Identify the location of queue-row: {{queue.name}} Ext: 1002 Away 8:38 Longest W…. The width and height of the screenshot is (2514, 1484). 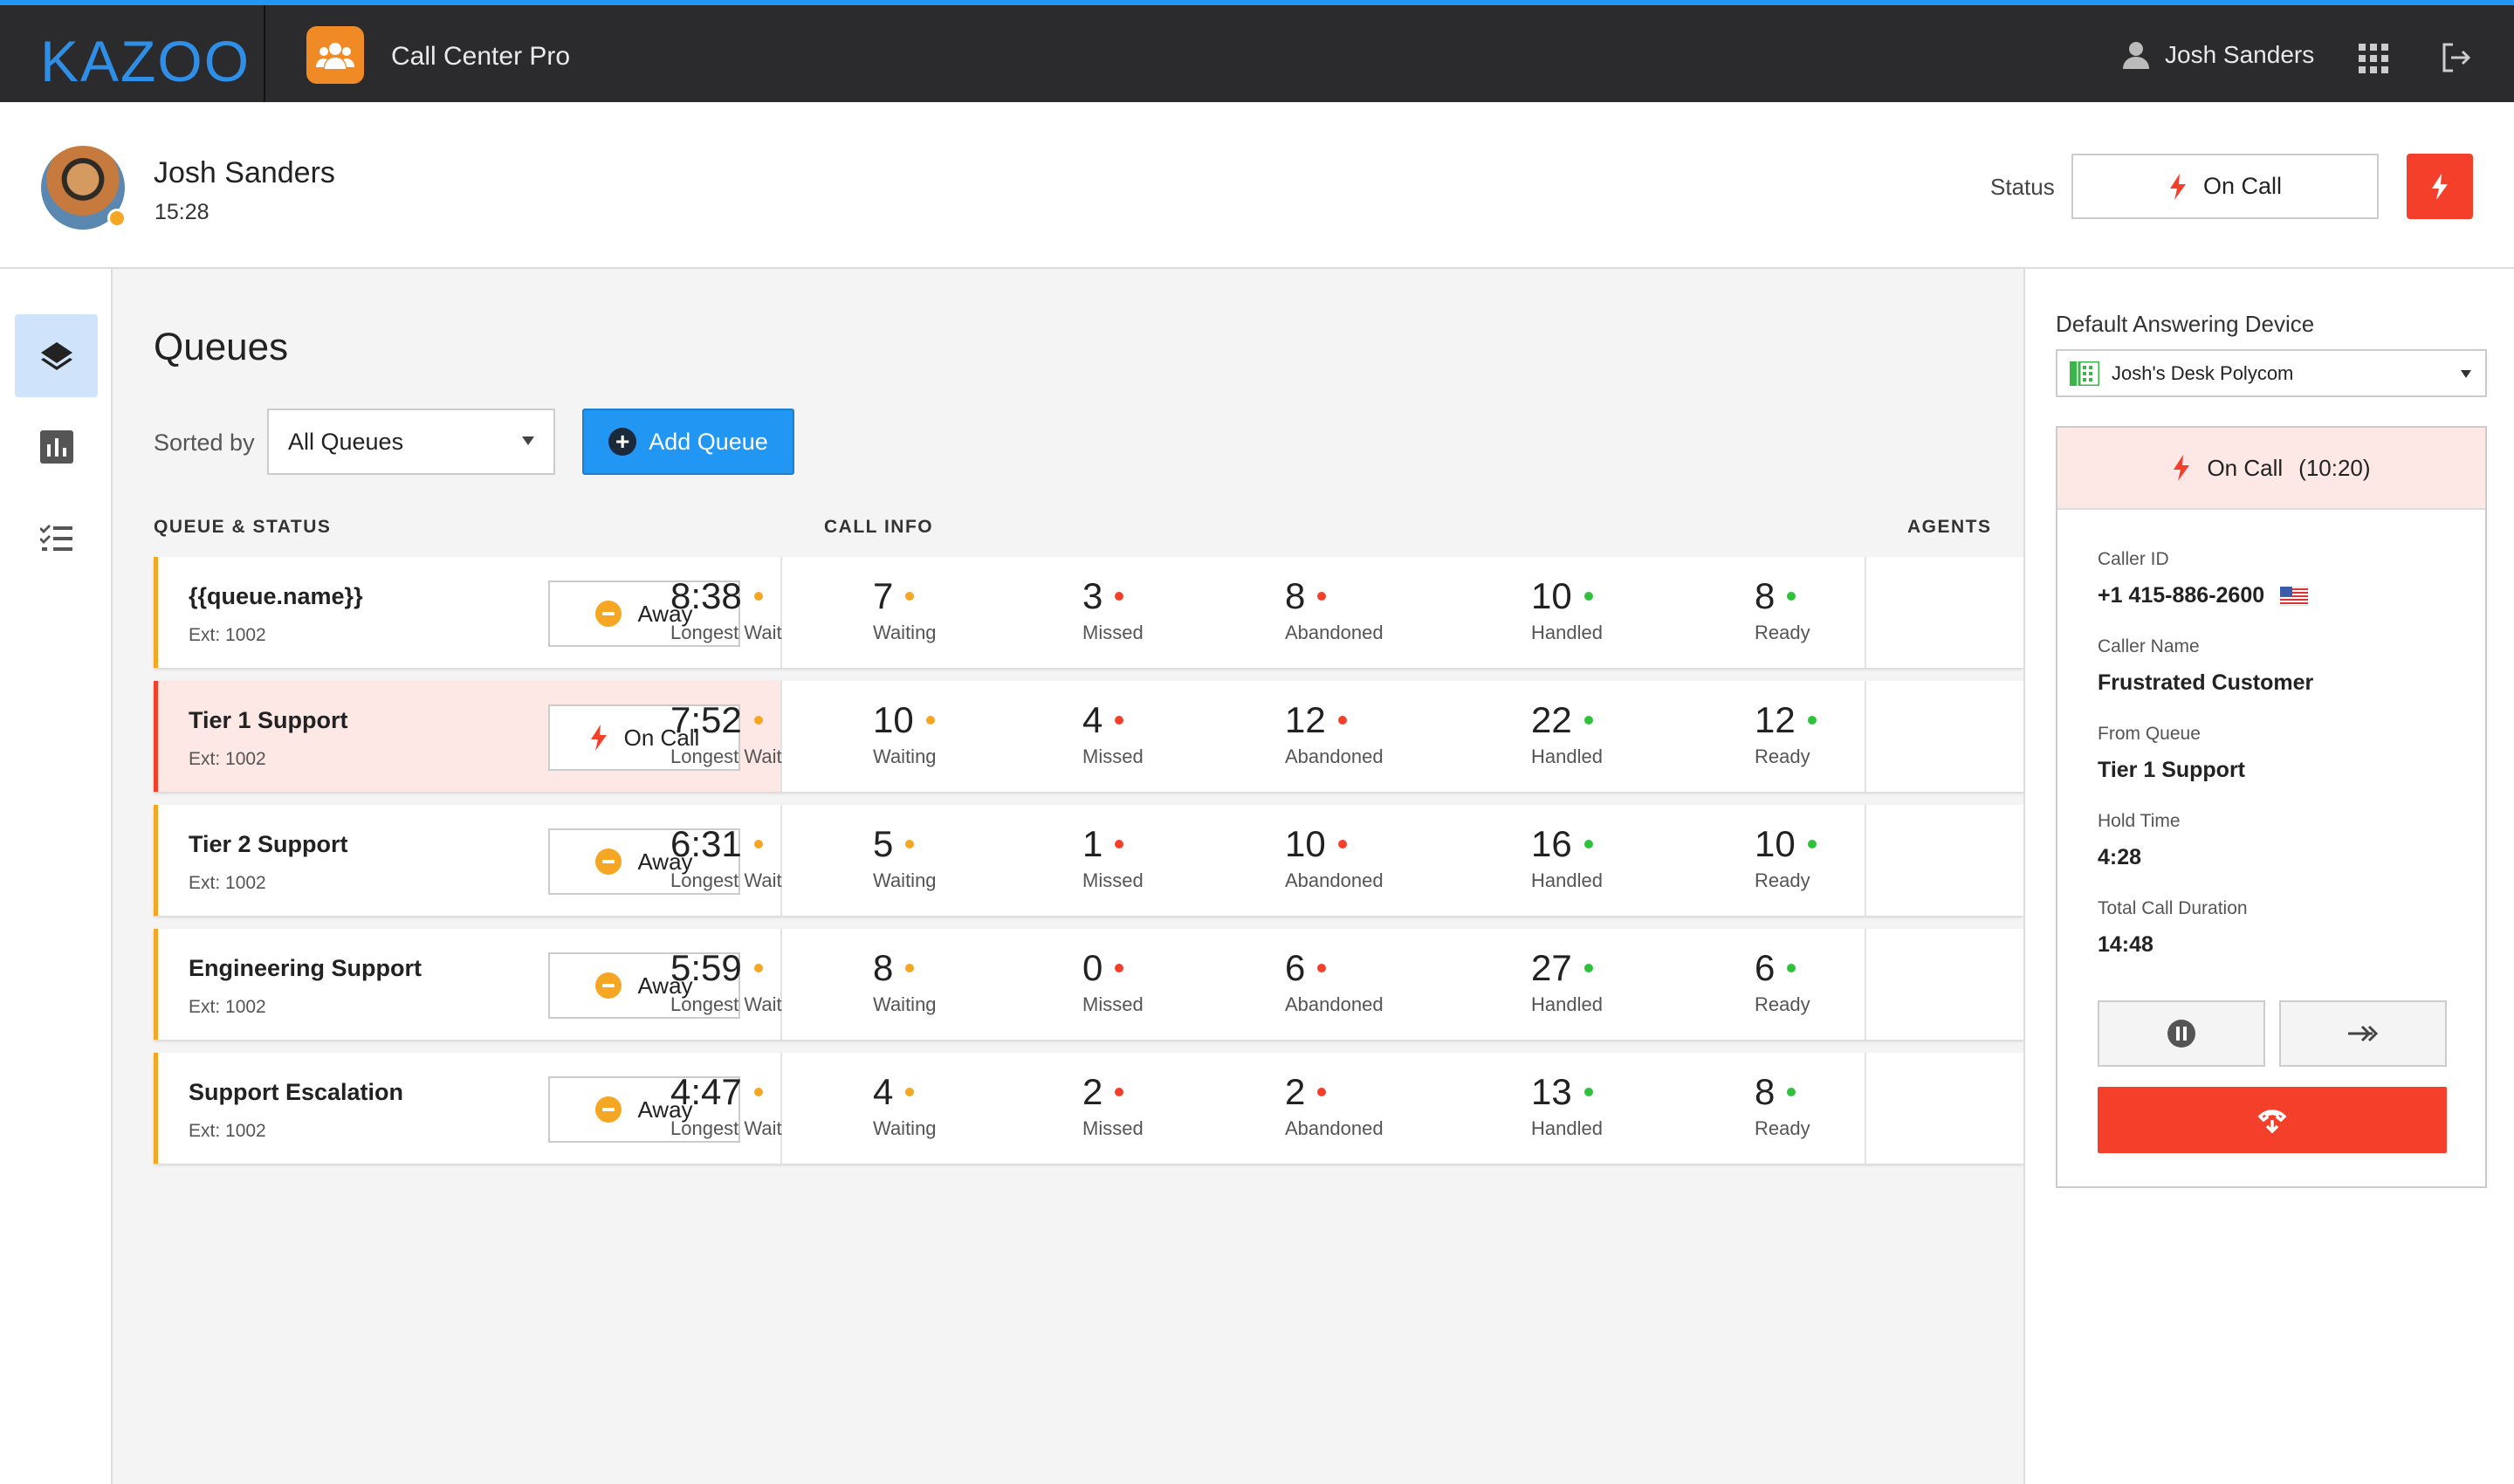
(1088, 612).